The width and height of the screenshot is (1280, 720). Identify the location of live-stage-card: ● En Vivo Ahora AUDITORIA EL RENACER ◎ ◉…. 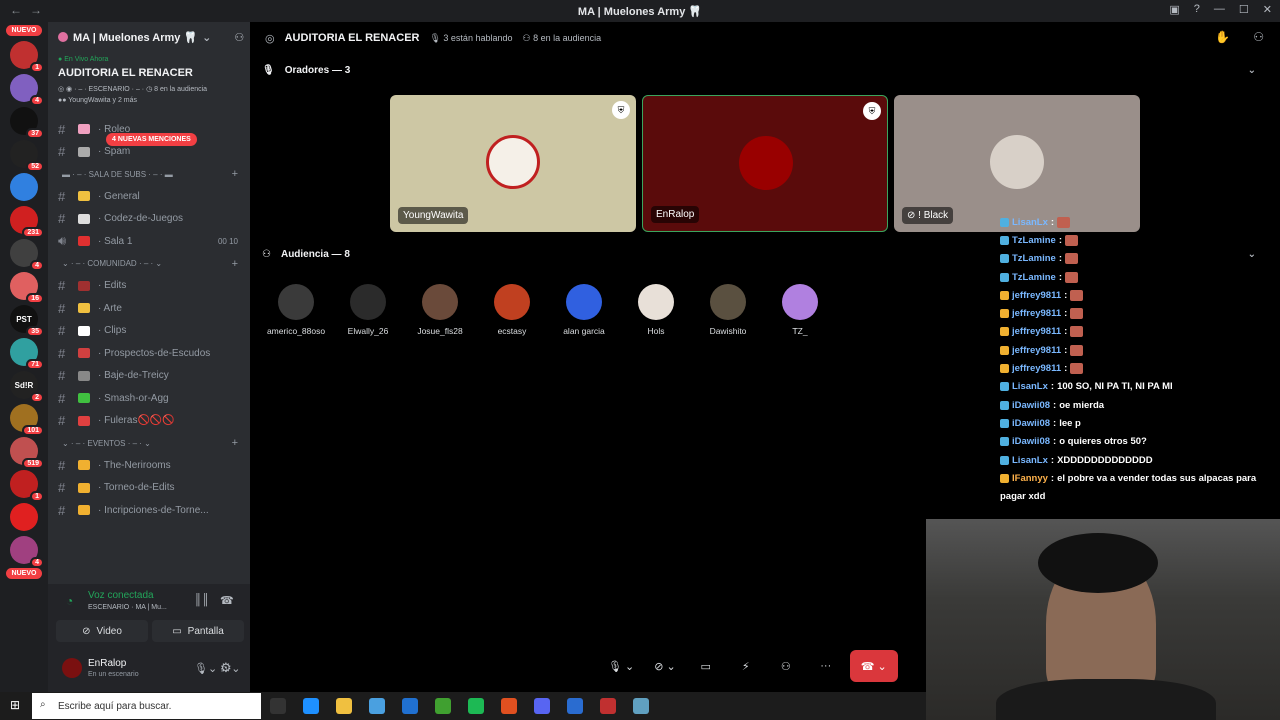
(149, 80).